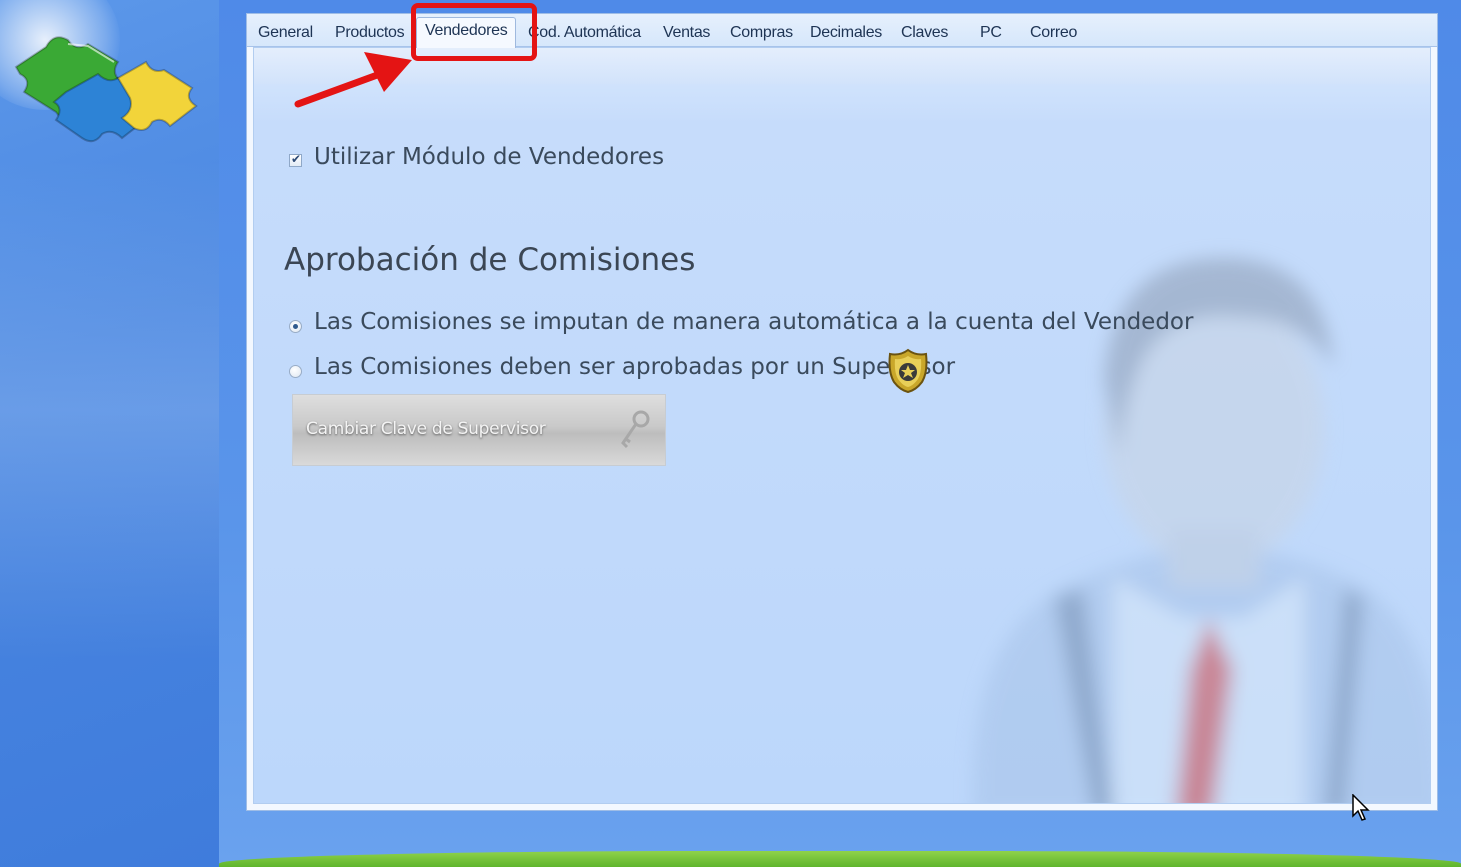 The width and height of the screenshot is (1461, 867). Describe the element at coordinates (490, 260) in the screenshot. I see `section-title: Aprobación de Comisiones` at that location.